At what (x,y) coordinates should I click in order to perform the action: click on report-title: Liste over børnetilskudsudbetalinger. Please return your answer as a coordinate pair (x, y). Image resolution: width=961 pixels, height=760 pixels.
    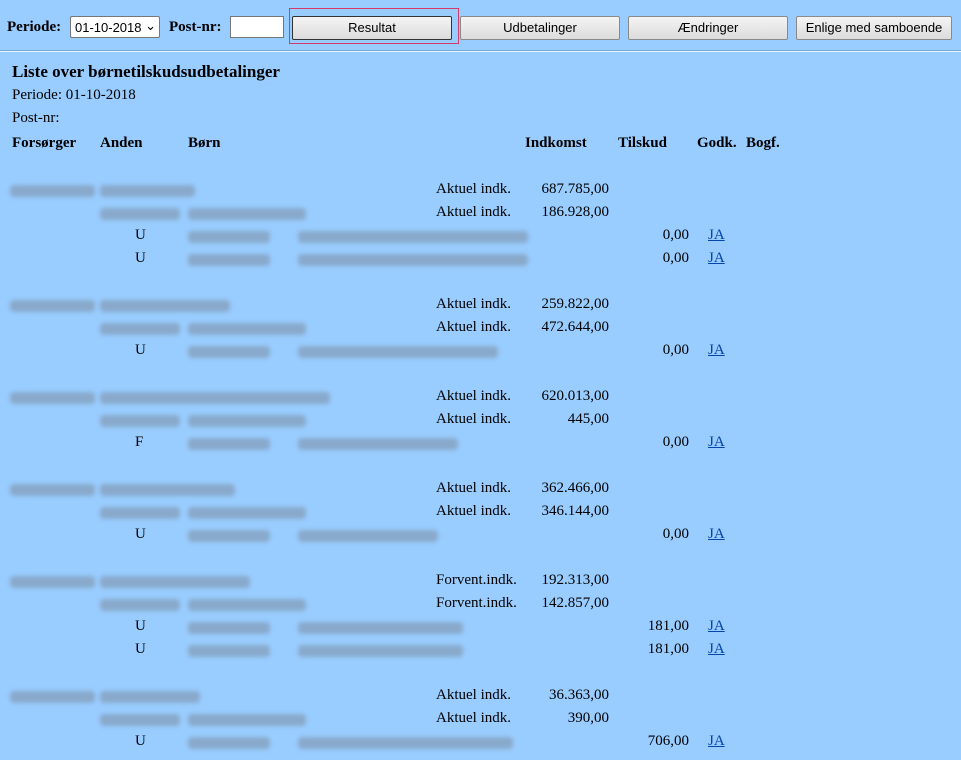
    Looking at the image, I should click on (146, 71).